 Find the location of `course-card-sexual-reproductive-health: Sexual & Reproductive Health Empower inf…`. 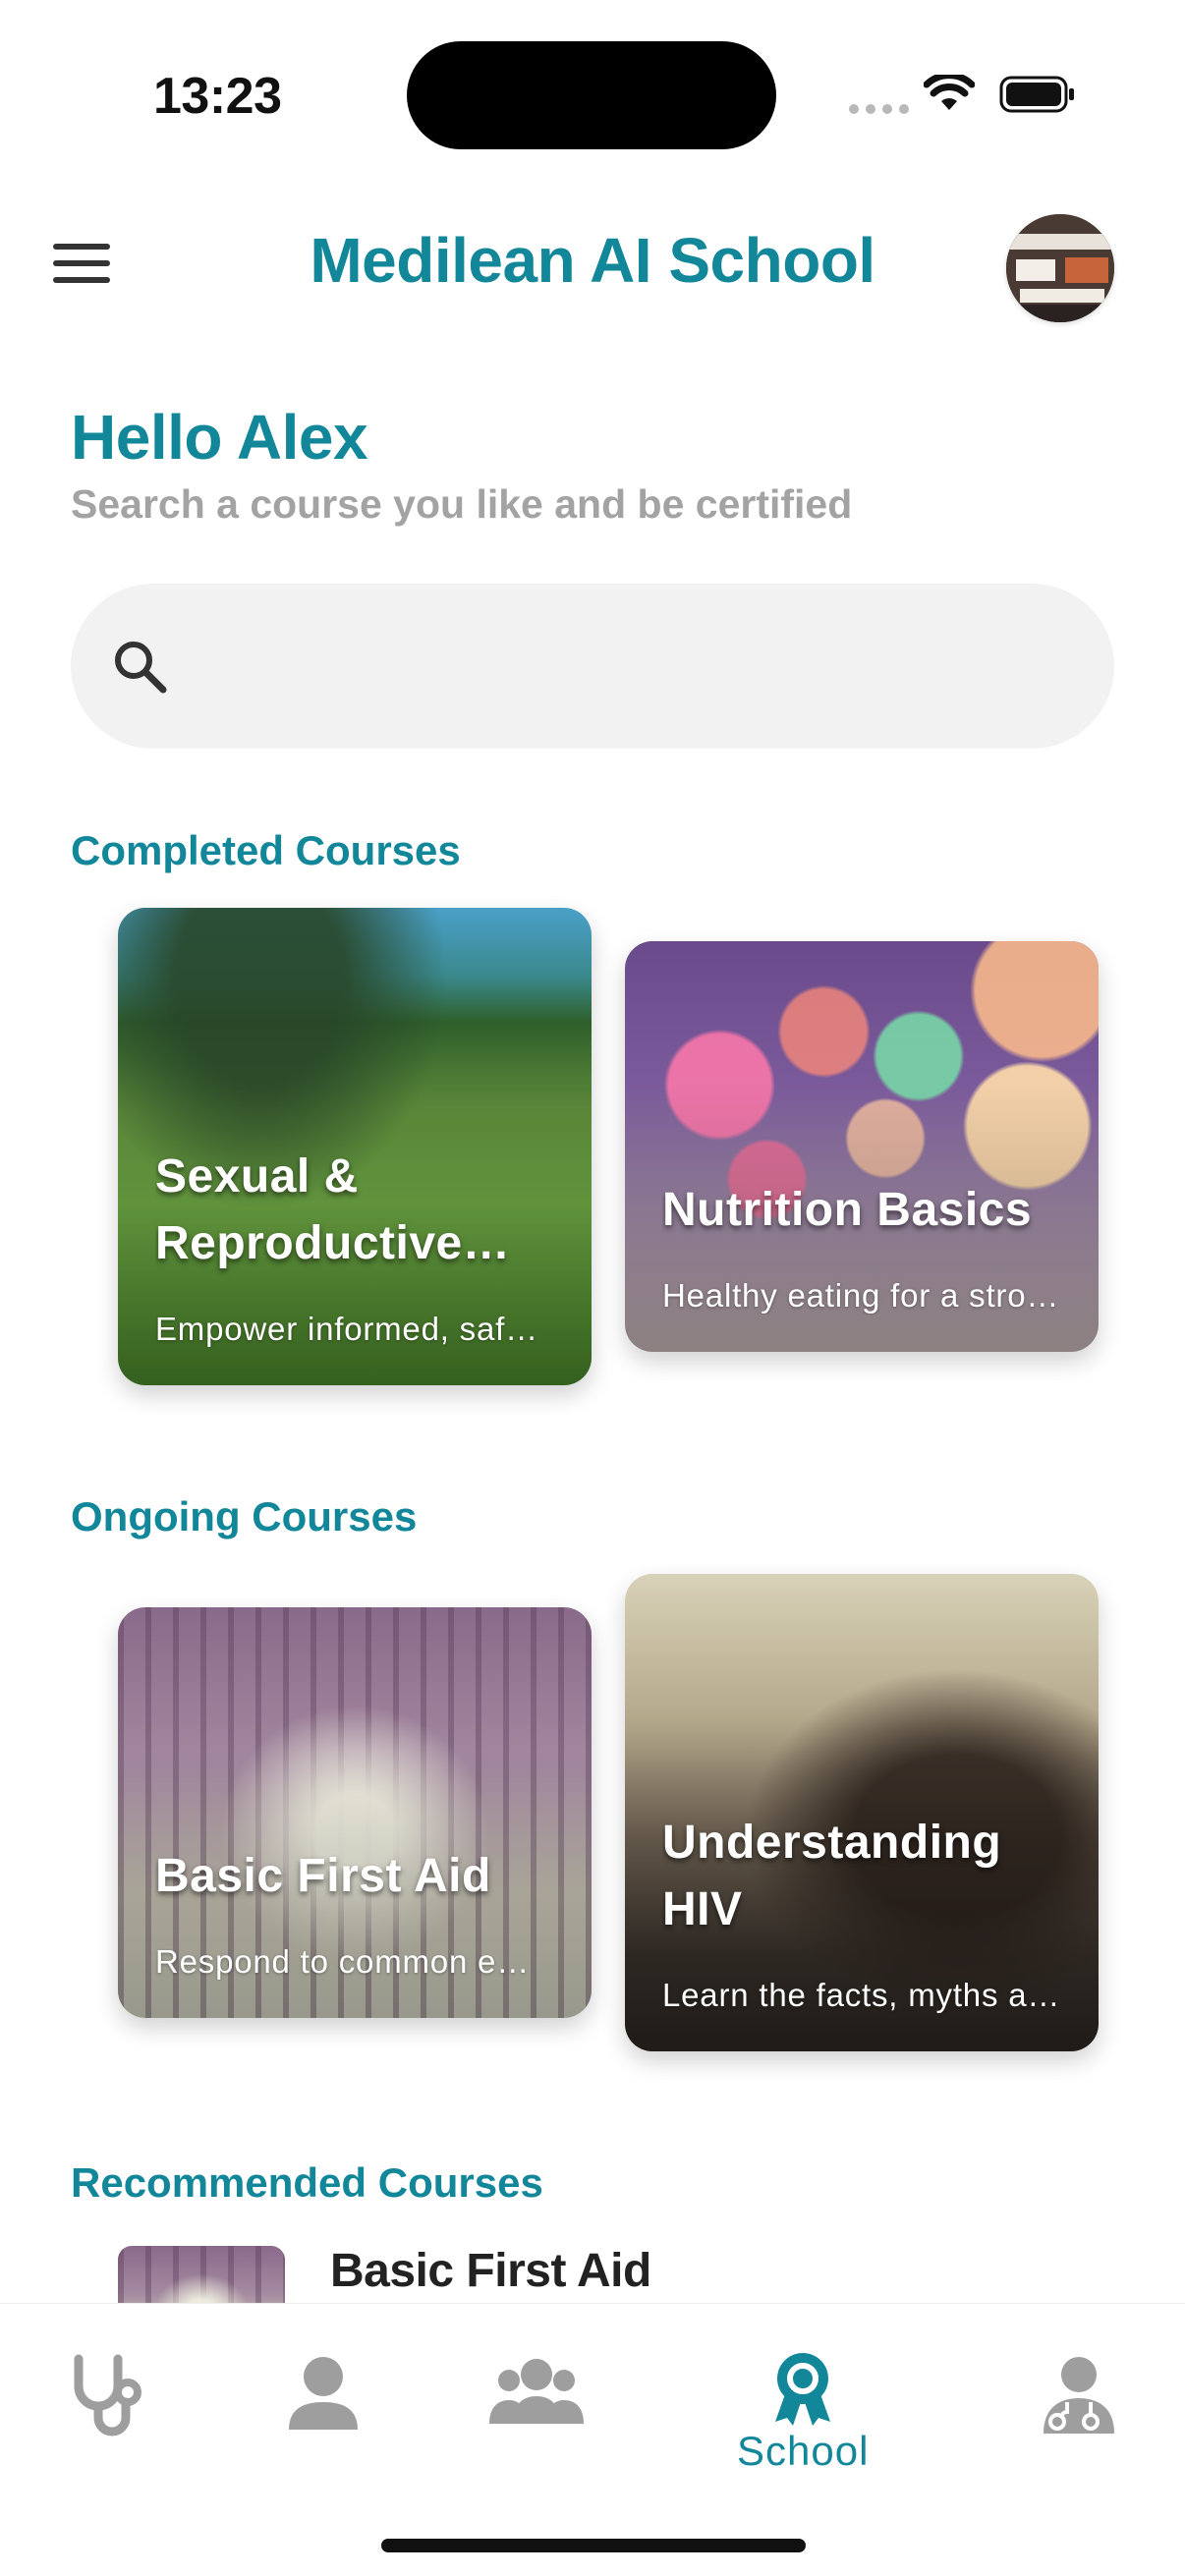

course-card-sexual-reproductive-health: Sexual & Reproductive Health Empower inf… is located at coordinates (355, 1146).